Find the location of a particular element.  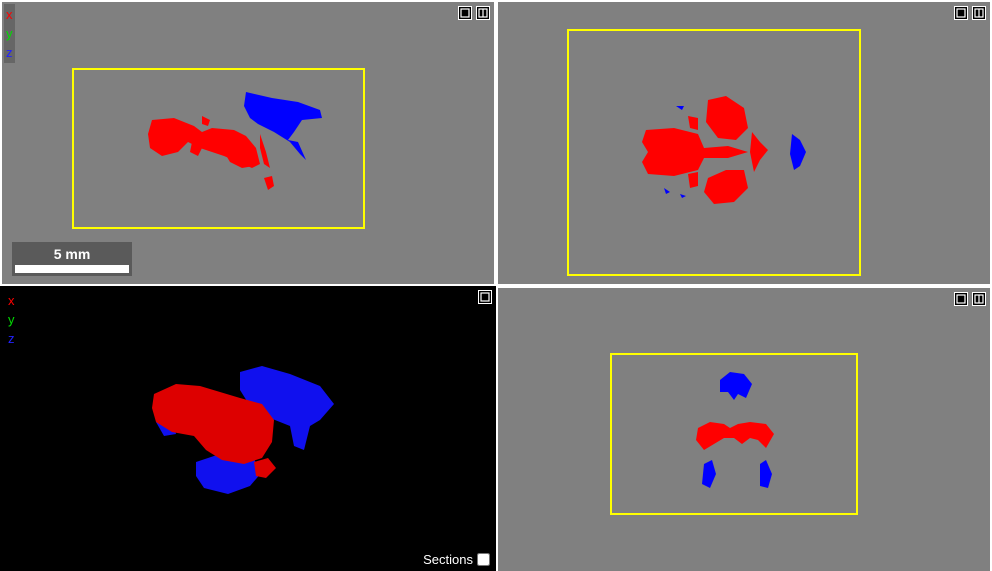

sections-toggle: Sections is located at coordinates (456, 559).